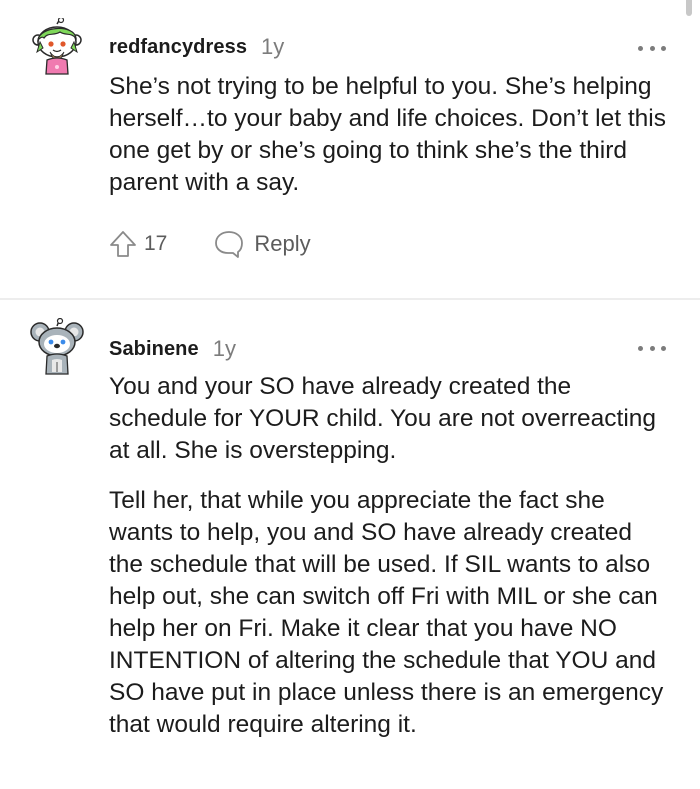 The image size is (700, 789). I want to click on username: redfancydress, so click(178, 47).